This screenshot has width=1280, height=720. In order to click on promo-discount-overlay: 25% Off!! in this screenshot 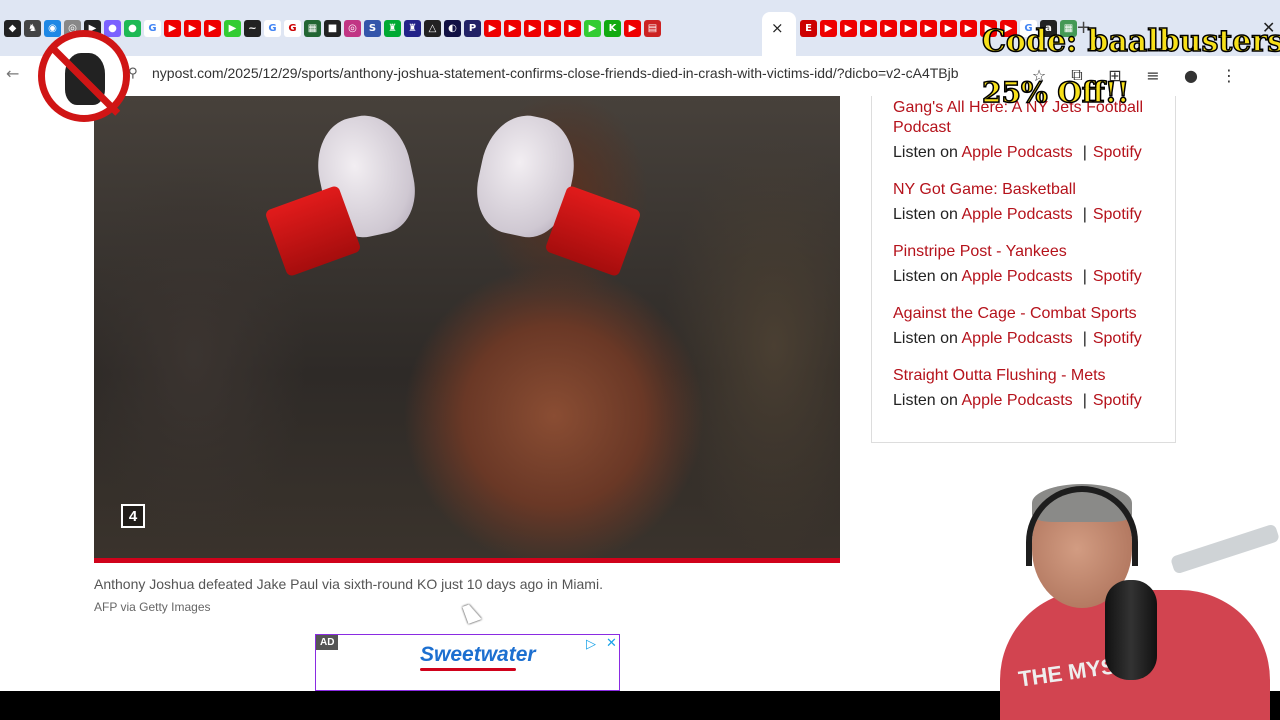, I will do `click(1055, 92)`.